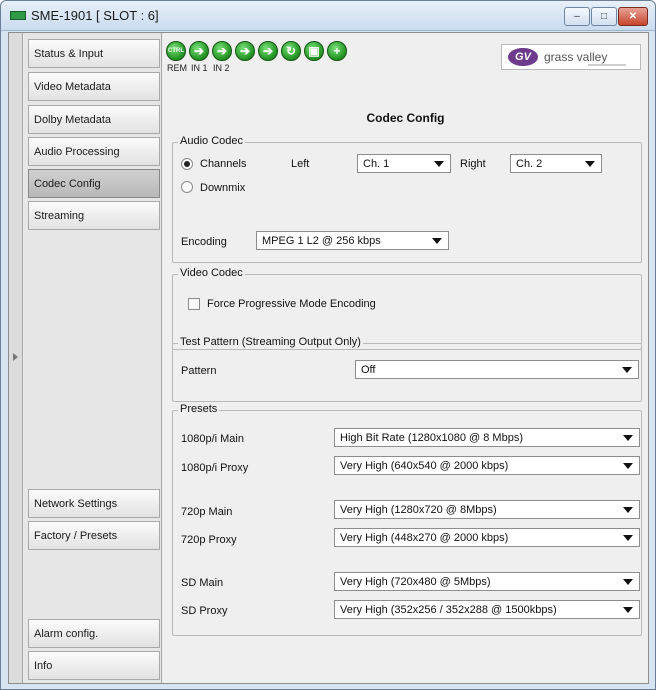 The height and width of the screenshot is (690, 656). Describe the element at coordinates (487, 581) in the screenshot. I see `preset-sd-main-dropdown: Very High (720x480 @ 5Mbps)` at that location.